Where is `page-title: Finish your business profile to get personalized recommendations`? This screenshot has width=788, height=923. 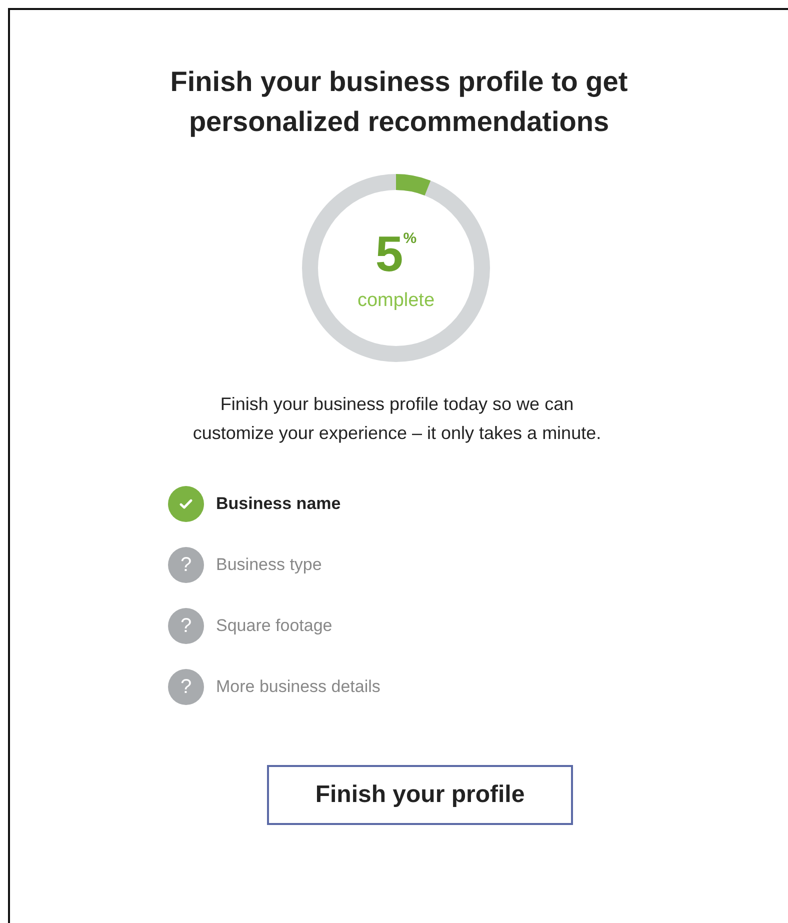
page-title: Finish your business profile to get personalized recommendations is located at coordinates (399, 102).